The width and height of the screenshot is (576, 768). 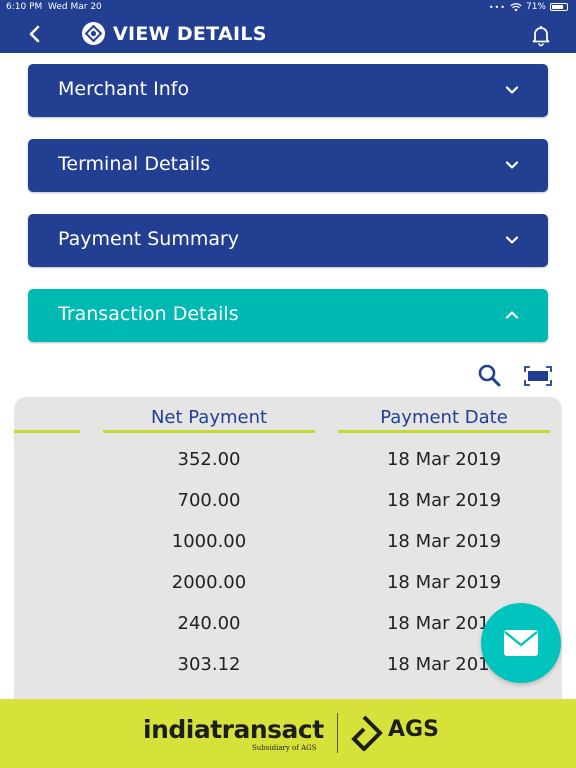 What do you see at coordinates (209, 459) in the screenshot?
I see `net-payment-cell: 352.00` at bounding box center [209, 459].